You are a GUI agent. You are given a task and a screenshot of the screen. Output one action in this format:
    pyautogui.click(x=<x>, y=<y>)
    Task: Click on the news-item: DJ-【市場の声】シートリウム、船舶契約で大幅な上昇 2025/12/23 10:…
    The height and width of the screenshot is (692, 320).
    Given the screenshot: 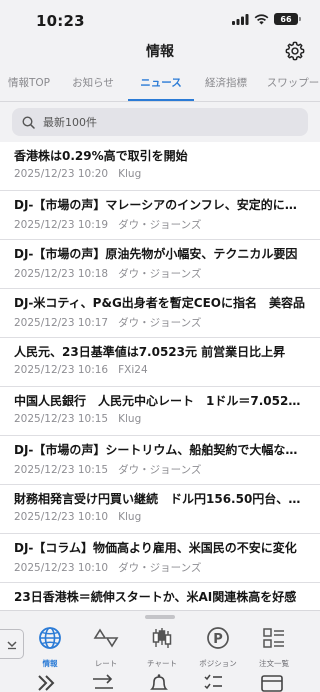 What is the action you would take?
    pyautogui.click(x=160, y=460)
    